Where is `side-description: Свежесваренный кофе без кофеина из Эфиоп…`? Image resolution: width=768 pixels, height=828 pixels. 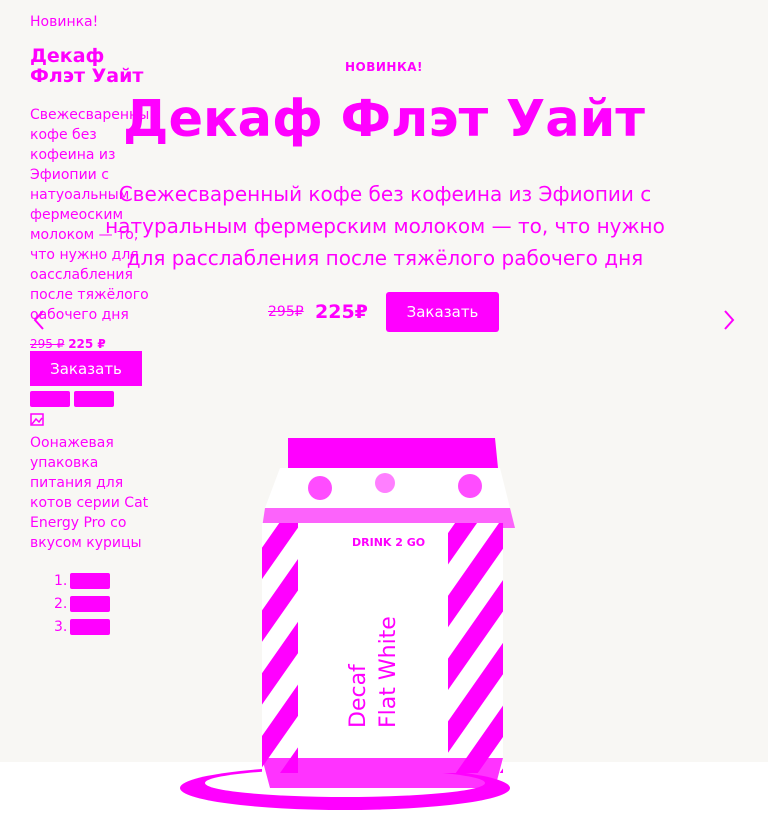
side-description: Свежесваренный кофе без кофеина из Эфиоп… is located at coordinates (94, 215).